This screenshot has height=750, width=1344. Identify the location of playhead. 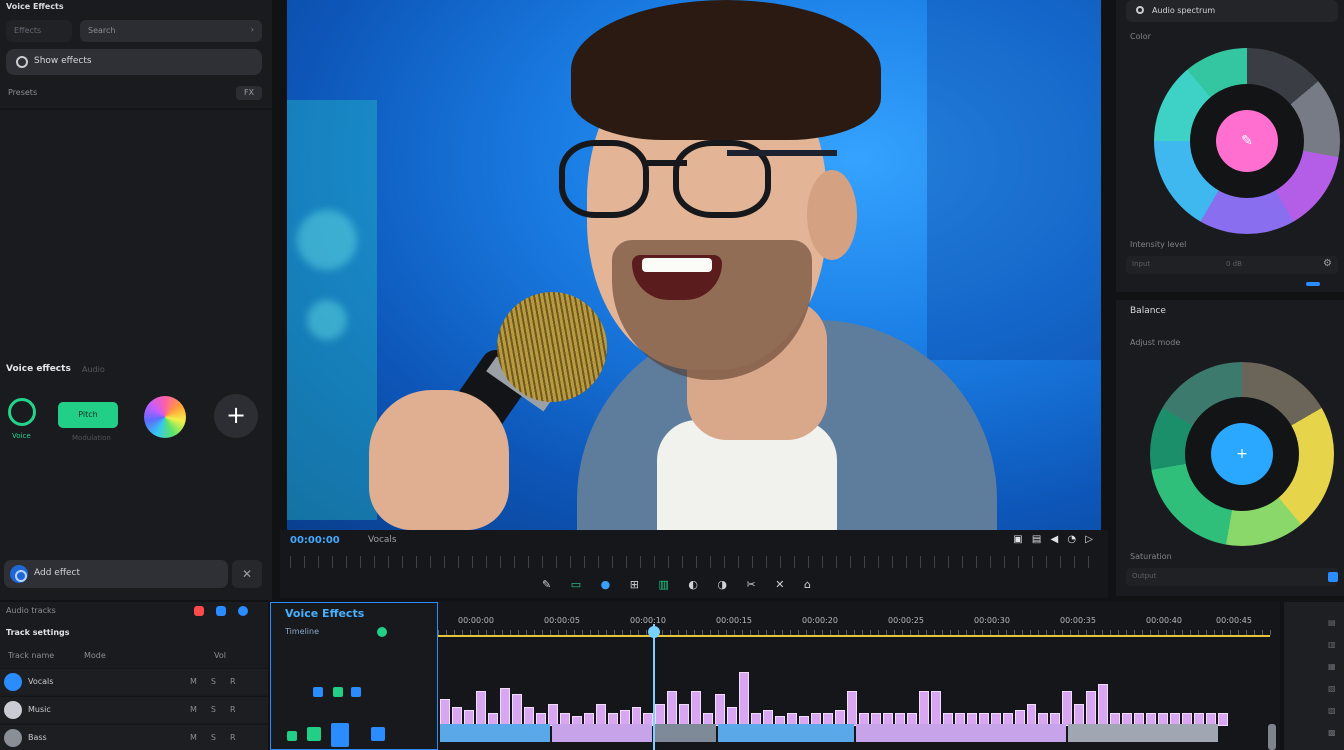
(654, 687).